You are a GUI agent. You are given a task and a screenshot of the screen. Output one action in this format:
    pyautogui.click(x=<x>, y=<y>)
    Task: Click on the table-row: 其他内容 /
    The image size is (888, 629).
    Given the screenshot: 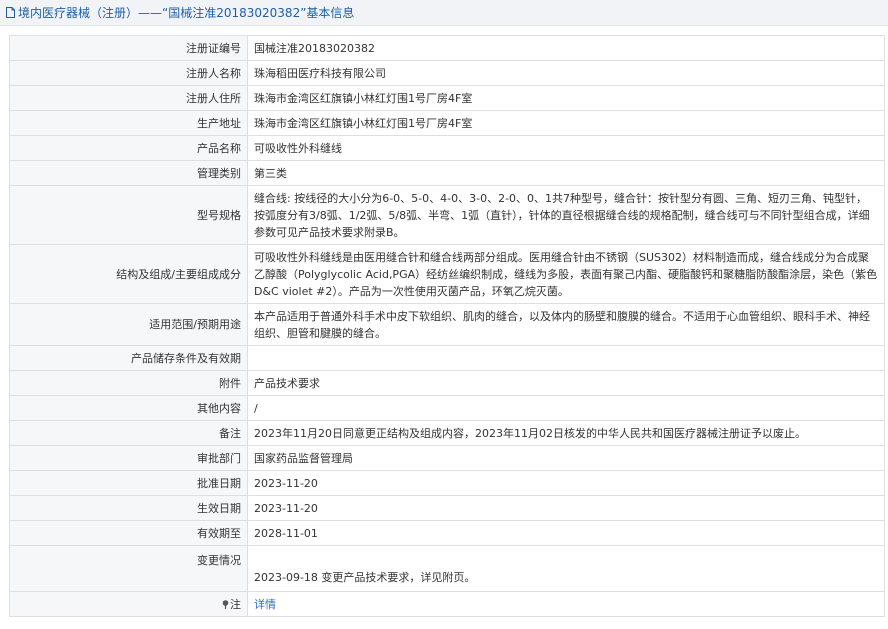 What is the action you would take?
    pyautogui.click(x=447, y=408)
    